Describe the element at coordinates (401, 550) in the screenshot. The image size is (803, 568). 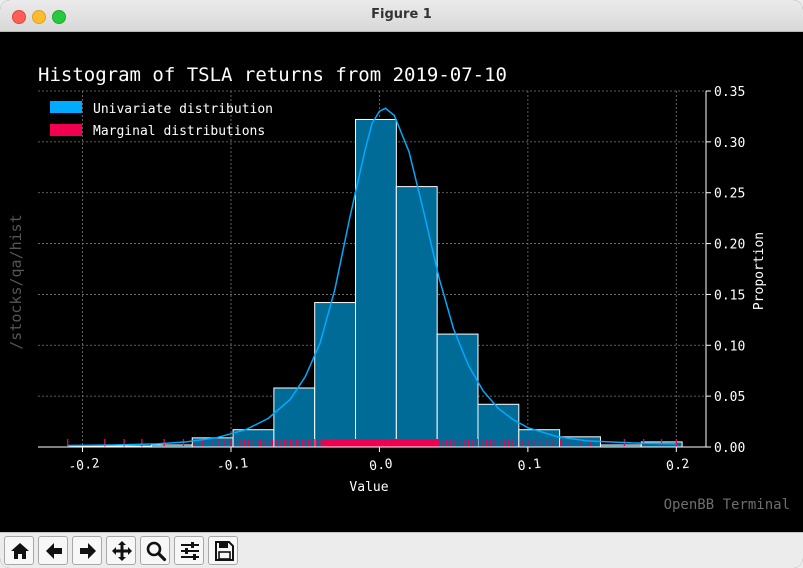
I see `navigation-toolbar` at that location.